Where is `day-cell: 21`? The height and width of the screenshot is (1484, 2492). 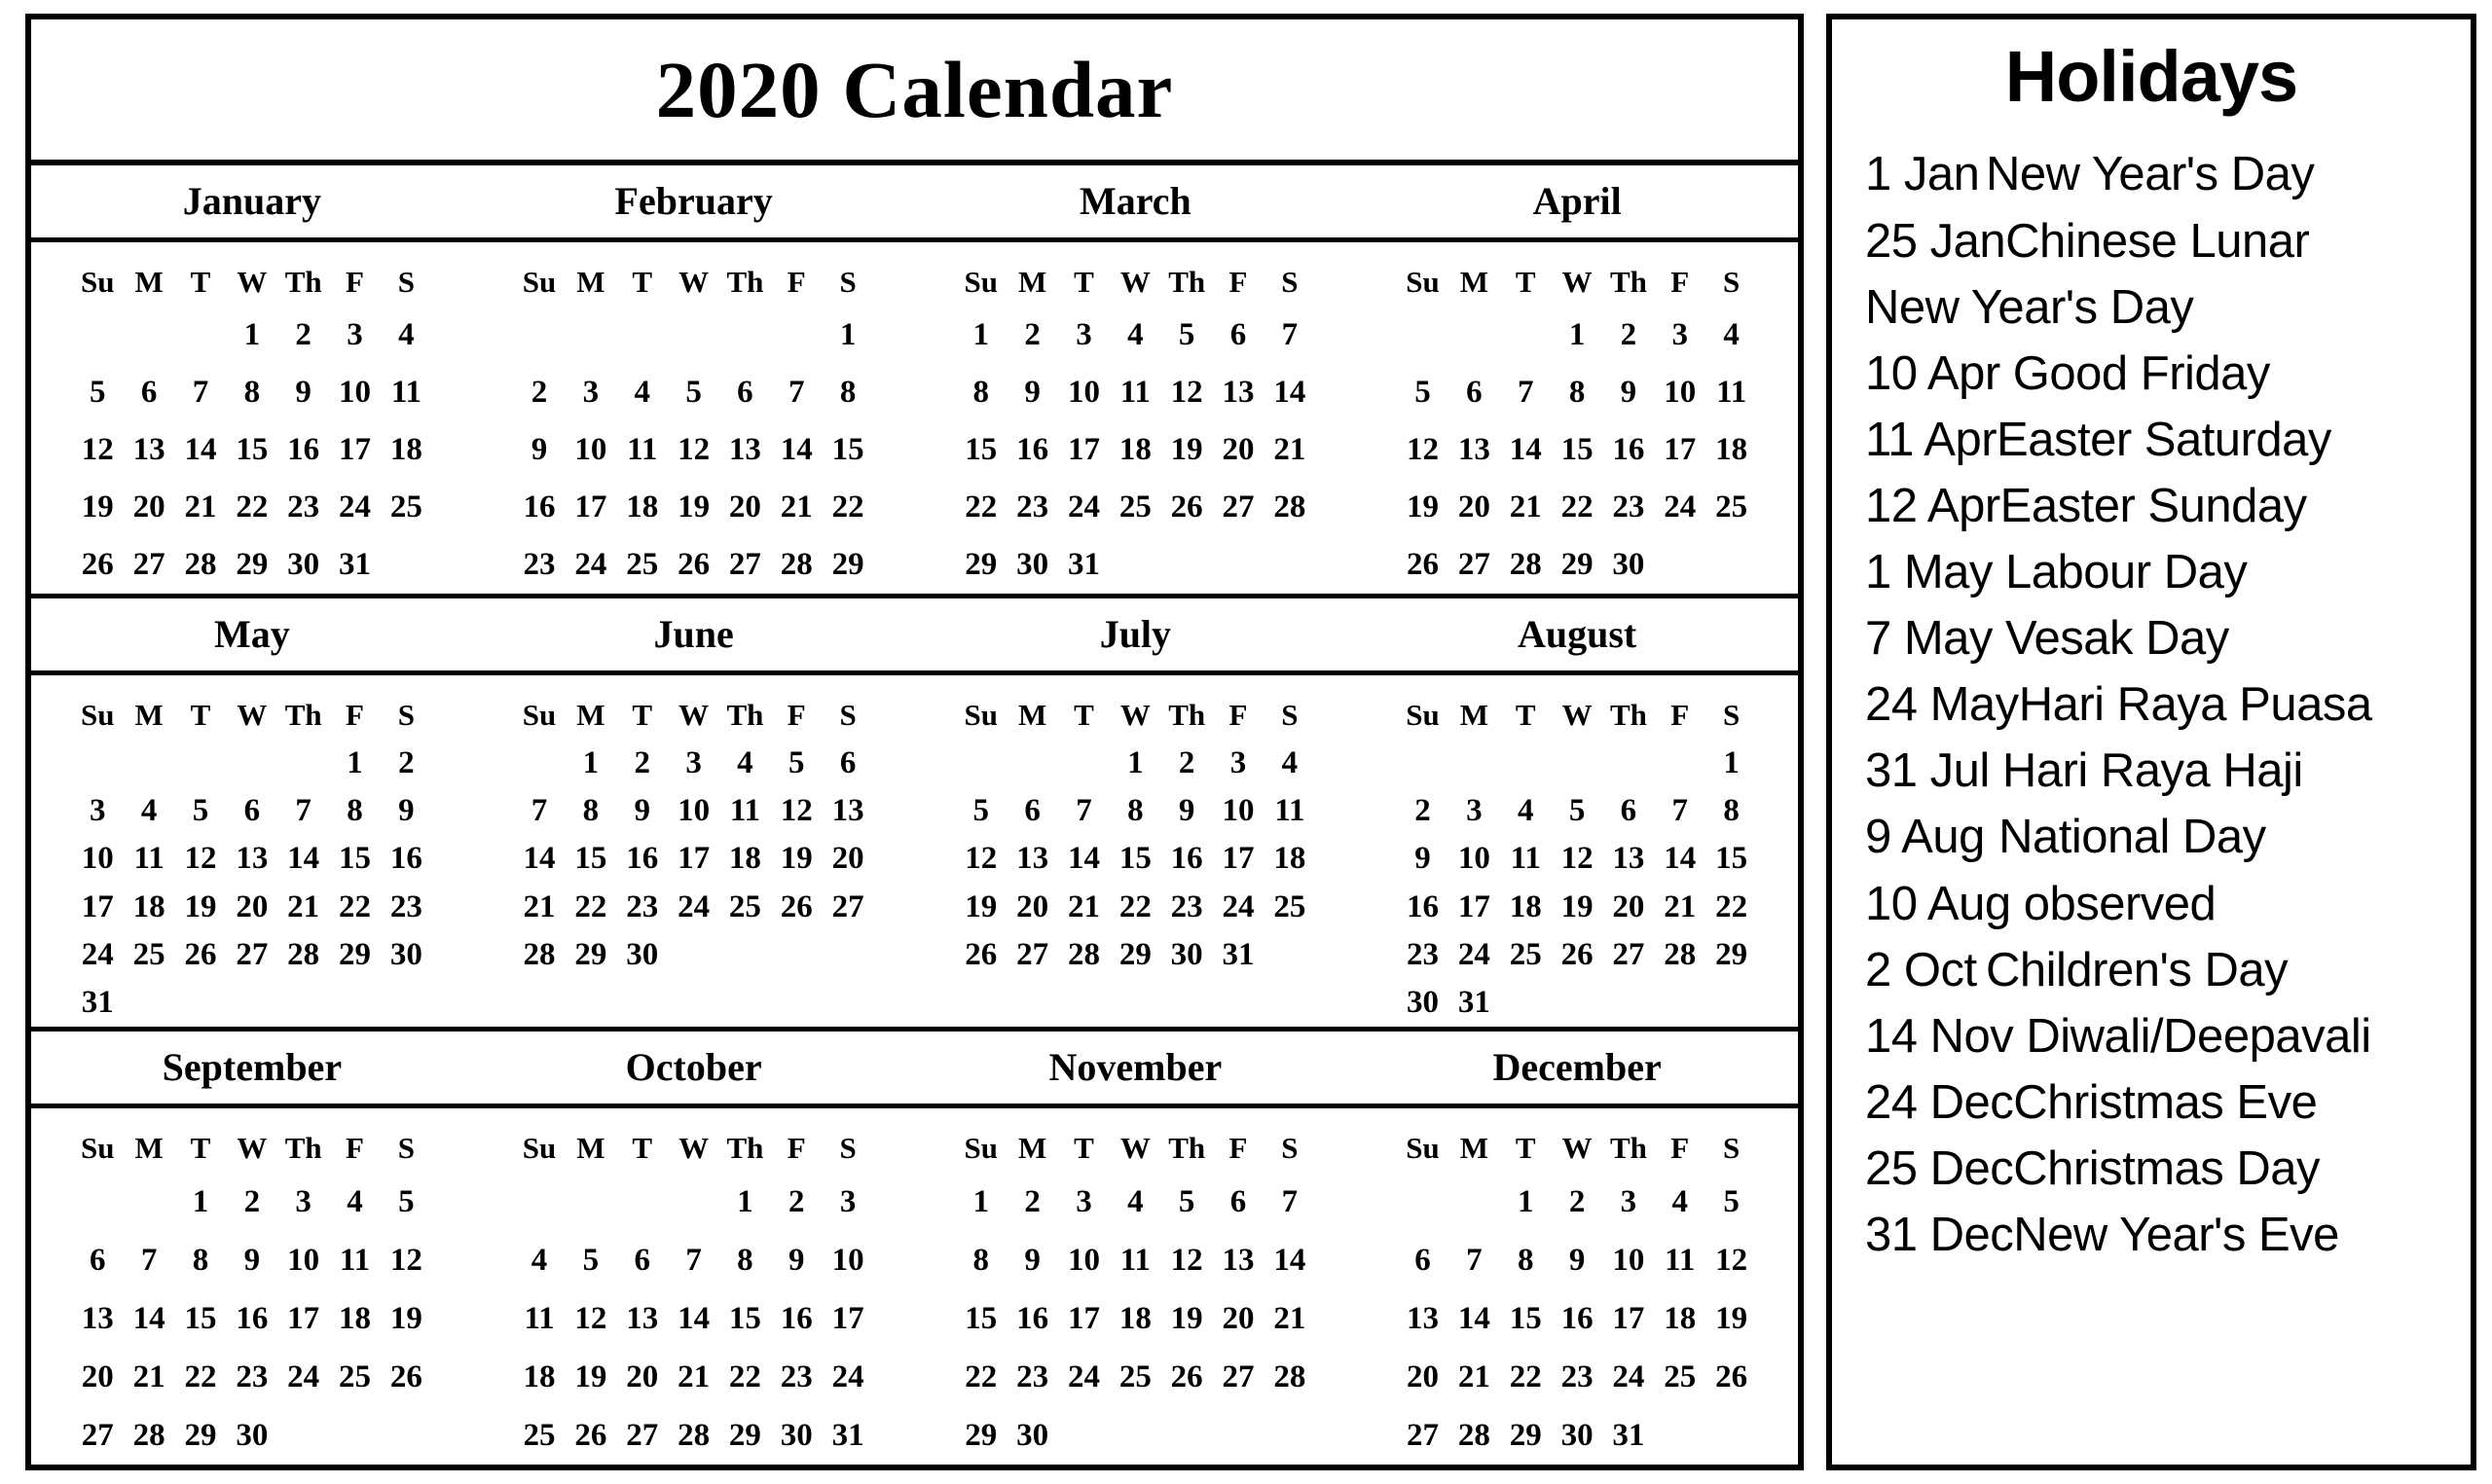 day-cell: 21 is located at coordinates (149, 1377).